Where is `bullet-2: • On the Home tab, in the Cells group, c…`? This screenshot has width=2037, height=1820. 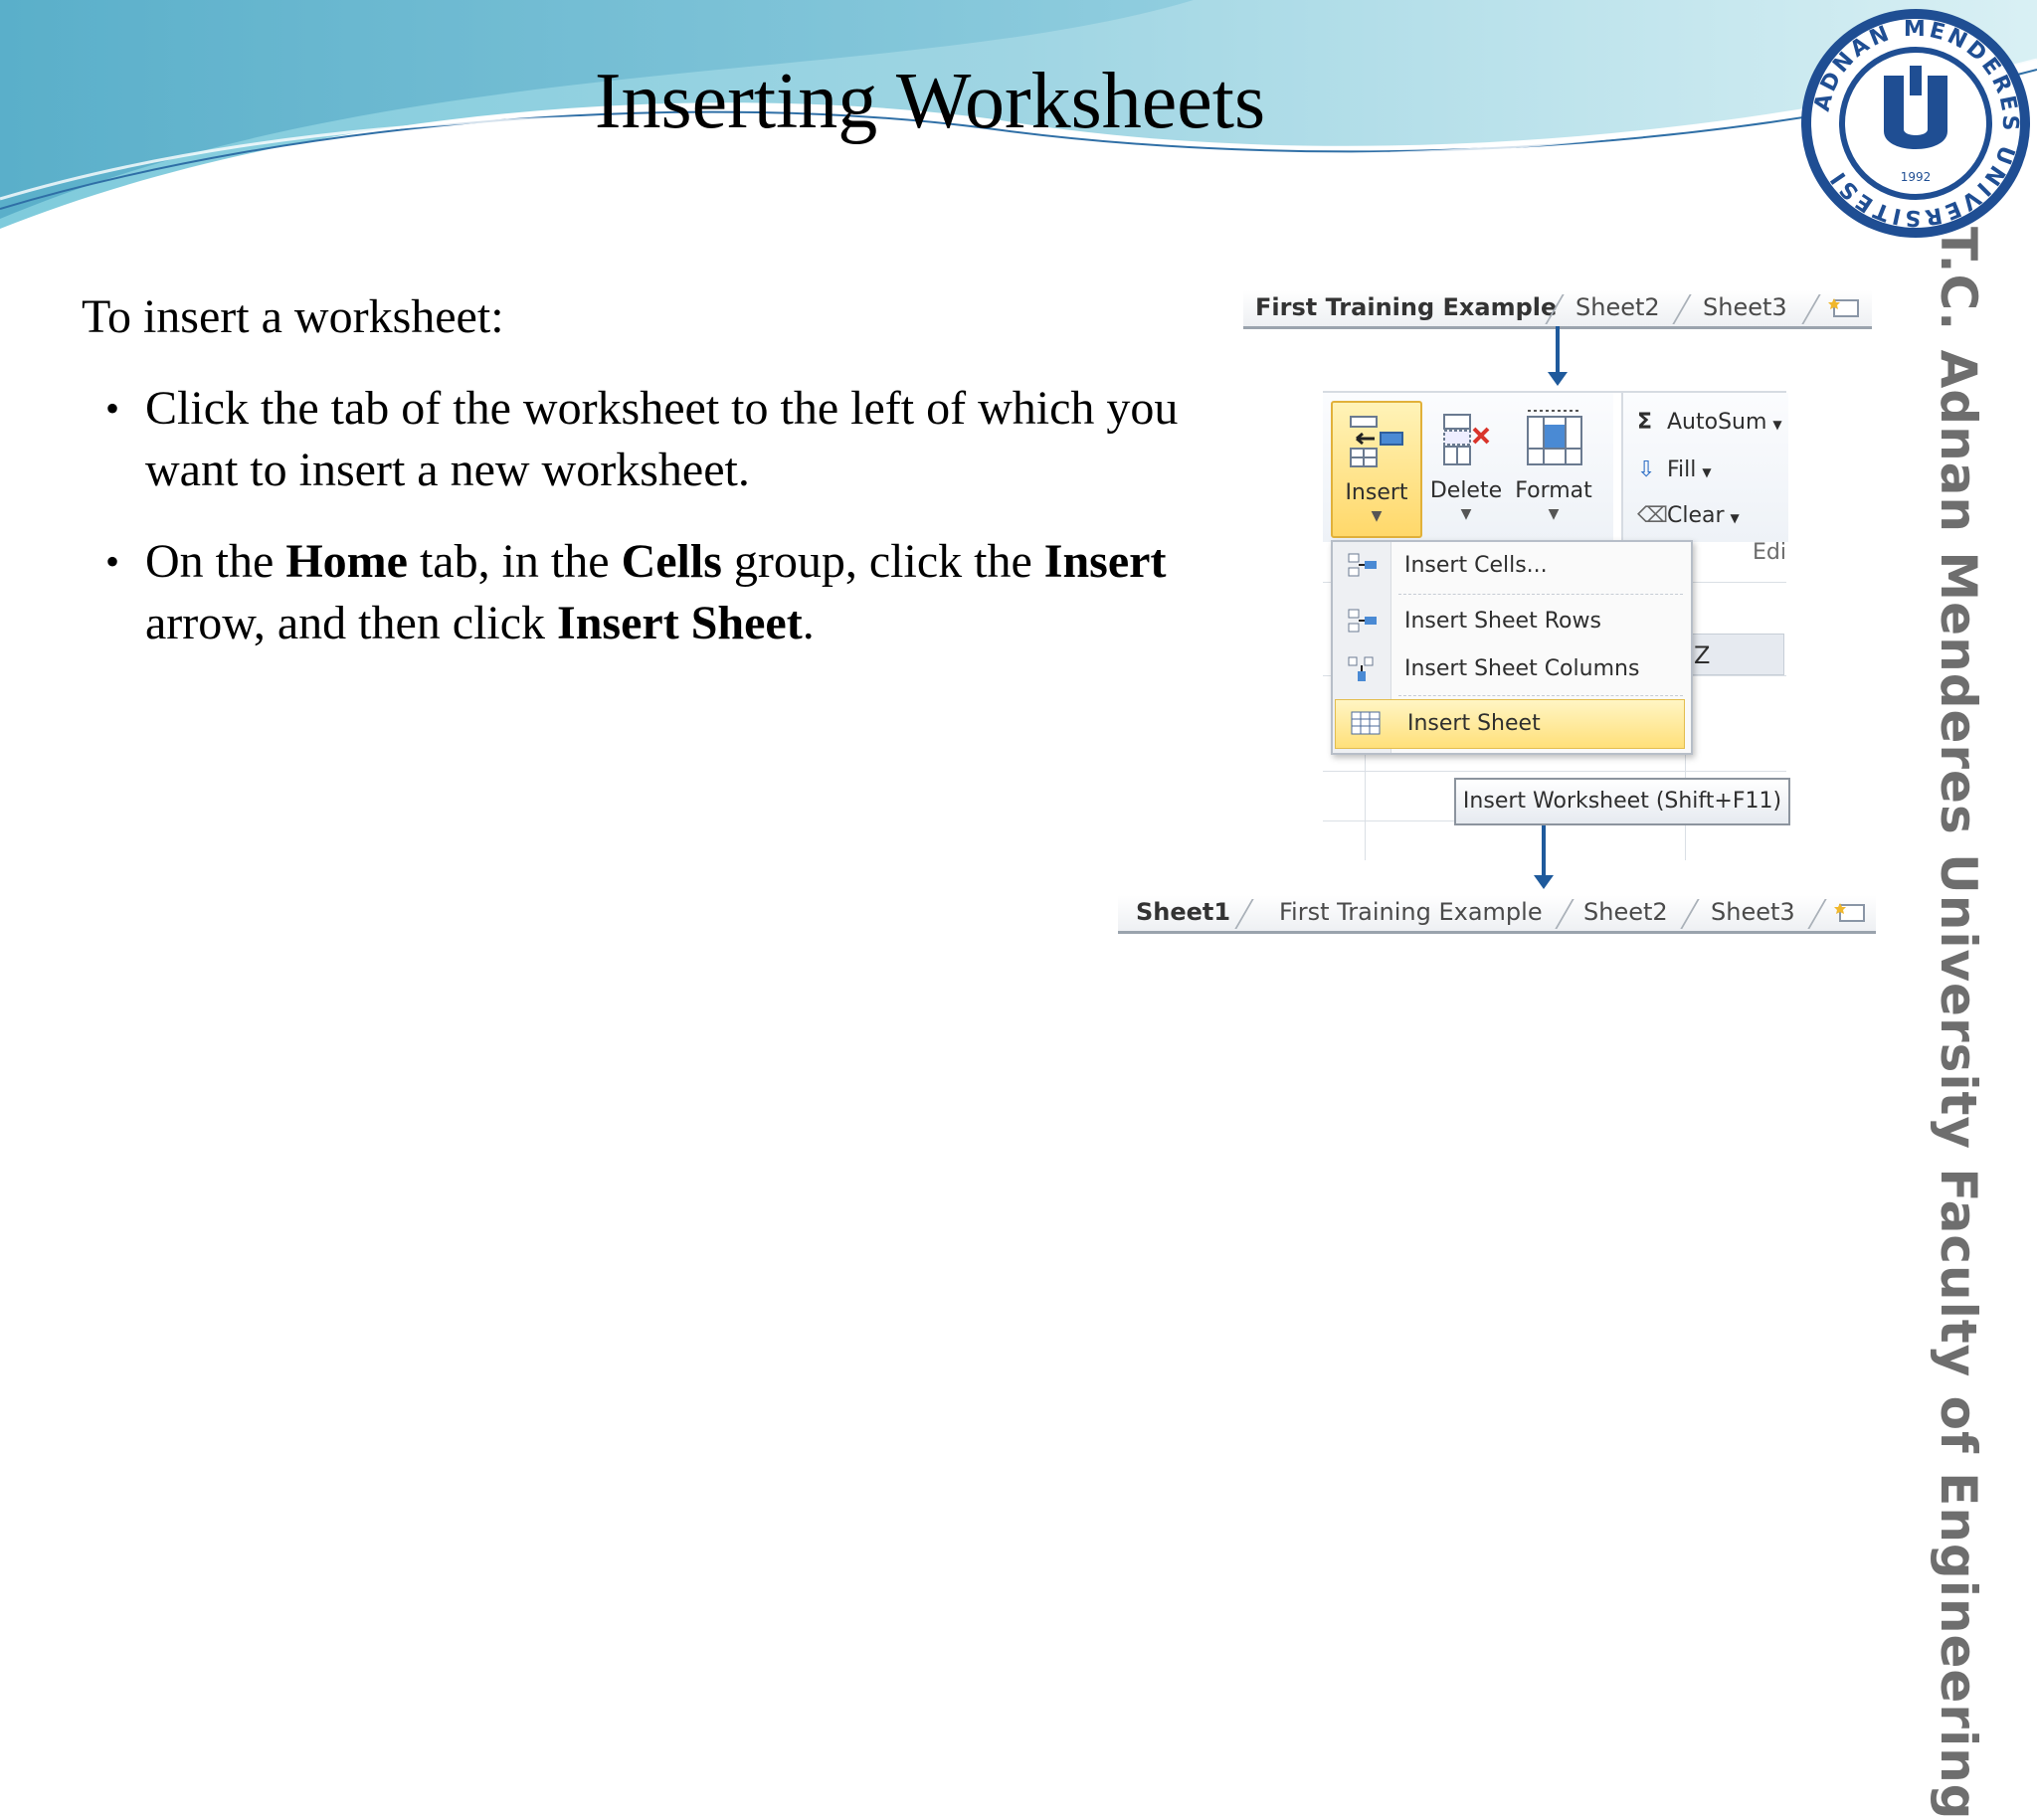
bullet-2: • On the Home tab, in the Cells group, c… is located at coordinates (690, 592).